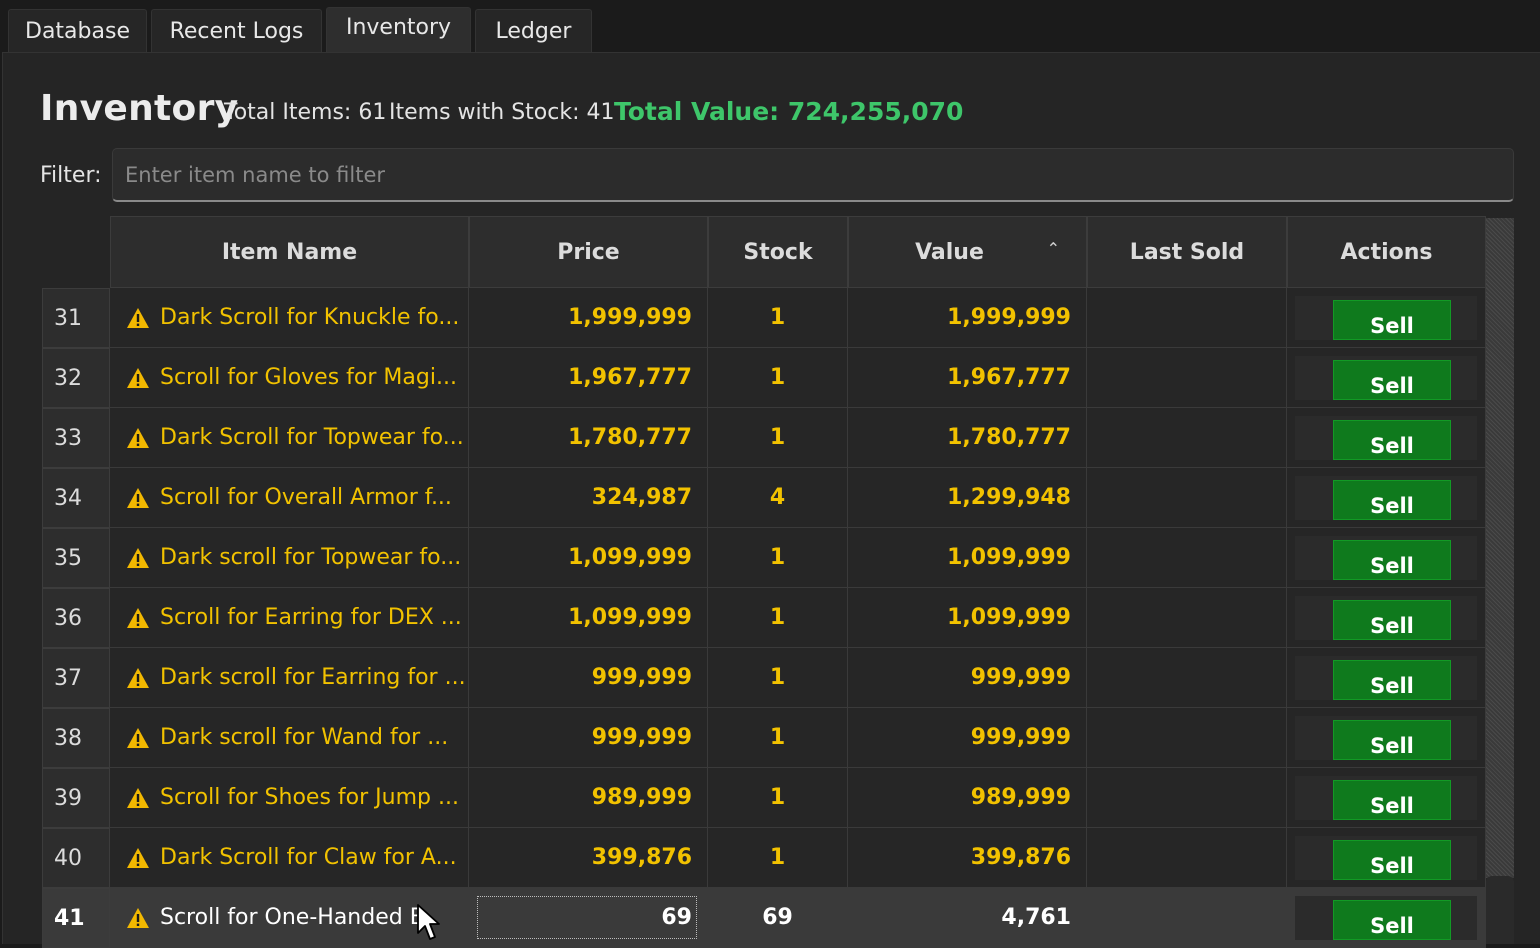 This screenshot has width=1540, height=948. Describe the element at coordinates (967, 318) in the screenshot. I see `cell-value: 1,999,999` at that location.